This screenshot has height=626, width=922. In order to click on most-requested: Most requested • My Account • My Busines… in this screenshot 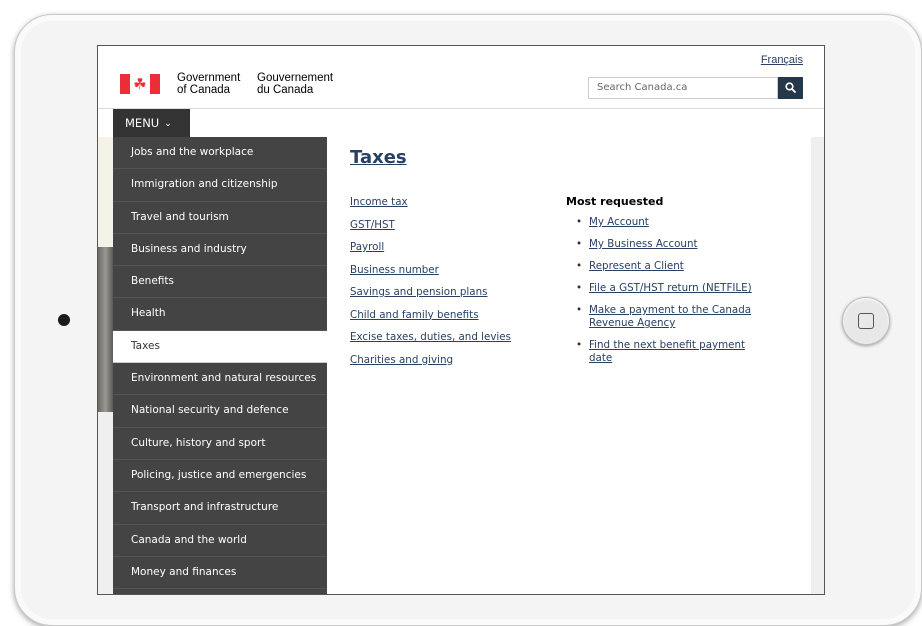, I will do `click(676, 284)`.